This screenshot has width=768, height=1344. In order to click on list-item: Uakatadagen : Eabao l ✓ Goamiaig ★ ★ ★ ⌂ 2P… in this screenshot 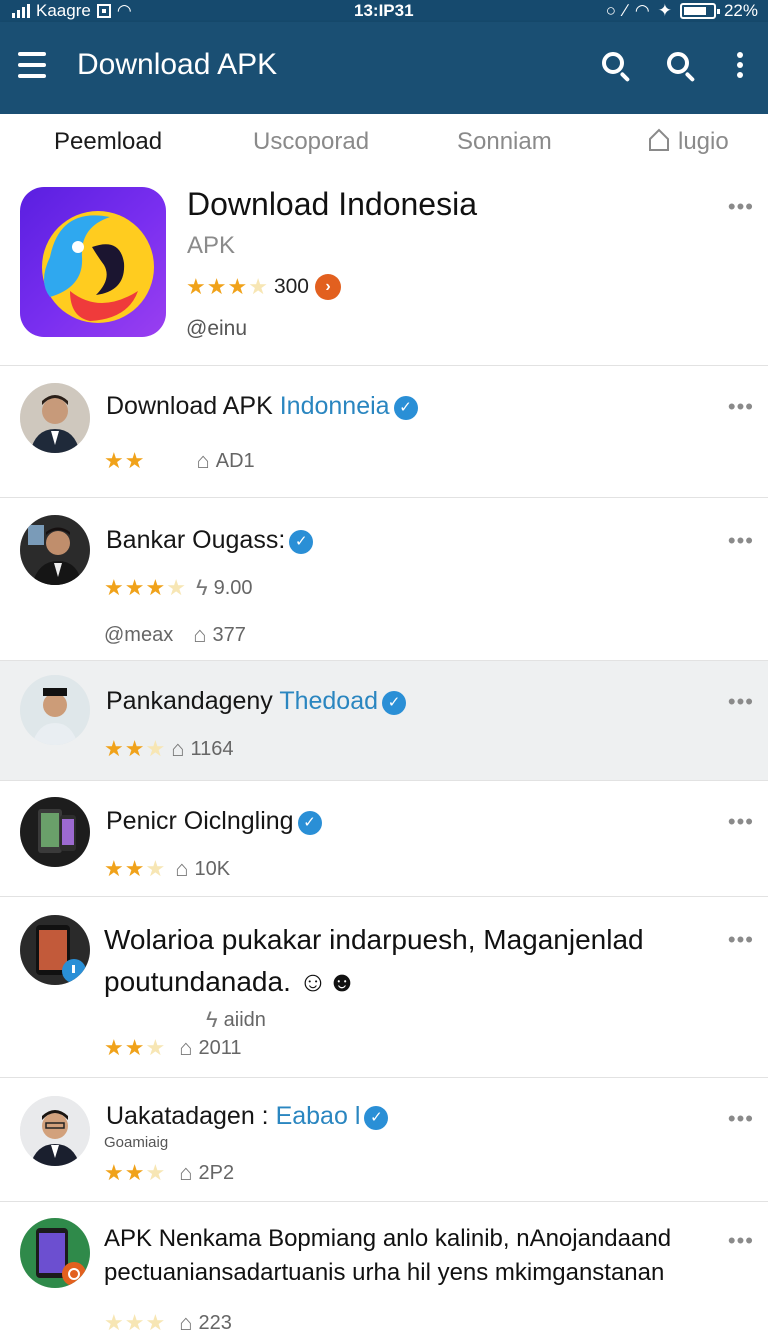, I will do `click(384, 1140)`.